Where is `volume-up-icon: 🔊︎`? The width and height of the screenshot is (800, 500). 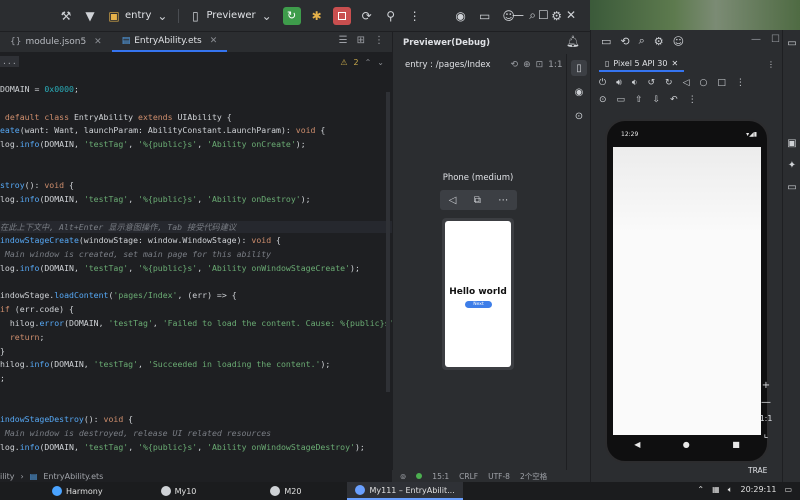 volume-up-icon: 🔊︎ is located at coordinates (619, 85).